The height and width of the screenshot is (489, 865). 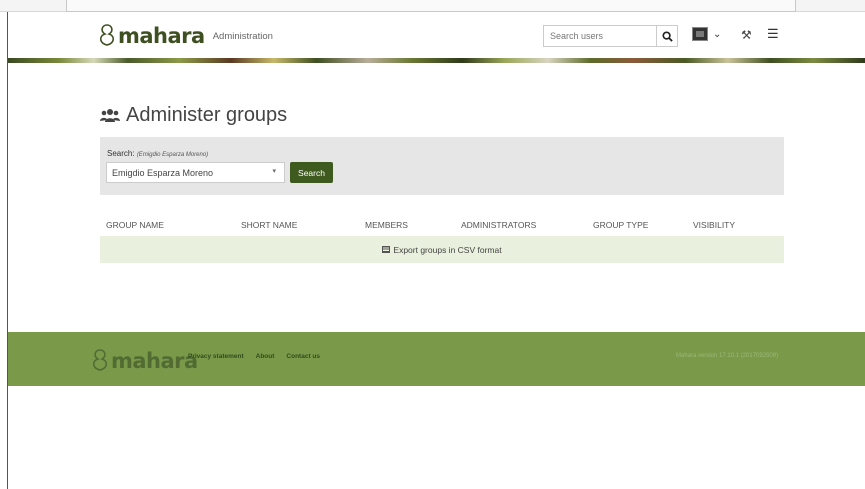 What do you see at coordinates (386, 225) in the screenshot?
I see `column-members: MEMBERS` at bounding box center [386, 225].